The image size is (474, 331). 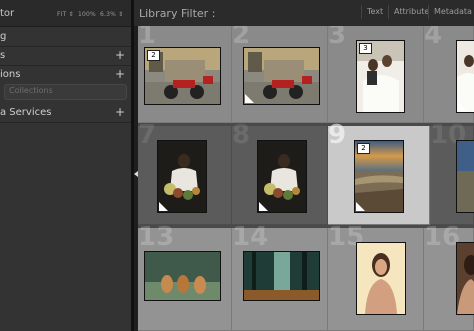 I want to click on add-folder-icon: +, so click(x=120, y=55).